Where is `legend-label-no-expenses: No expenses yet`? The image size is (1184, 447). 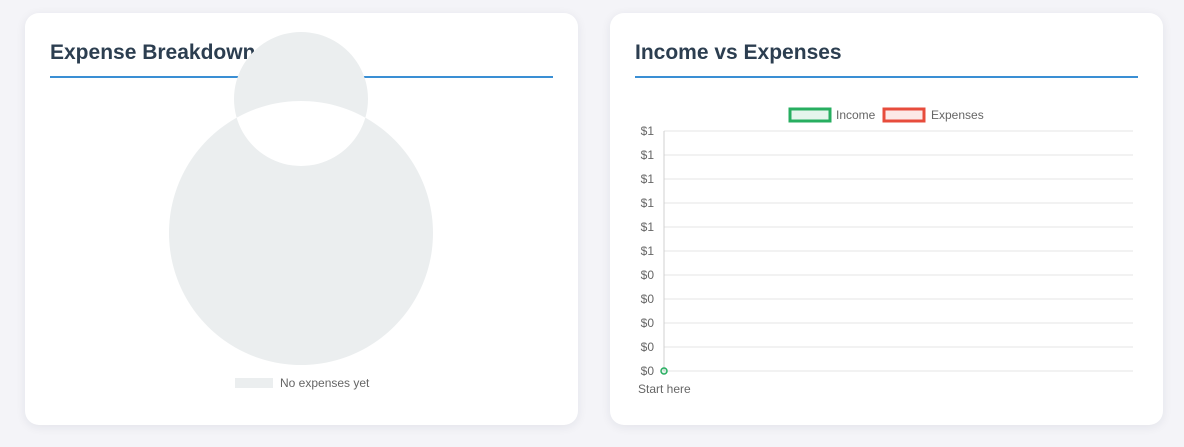
legend-label-no-expenses: No expenses yet is located at coordinates (325, 383).